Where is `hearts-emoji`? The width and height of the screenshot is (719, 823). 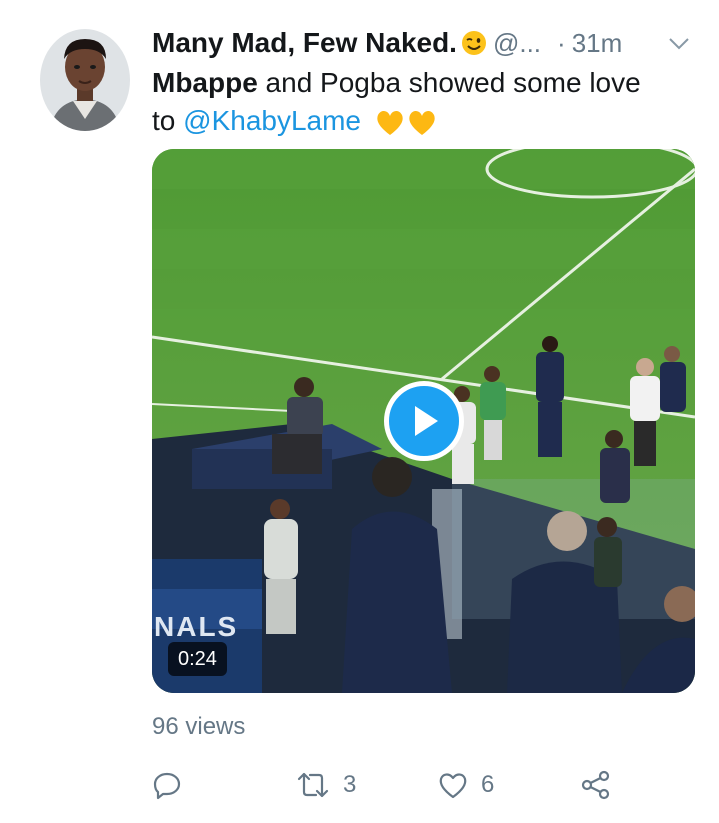
hearts-emoji is located at coordinates (406, 123).